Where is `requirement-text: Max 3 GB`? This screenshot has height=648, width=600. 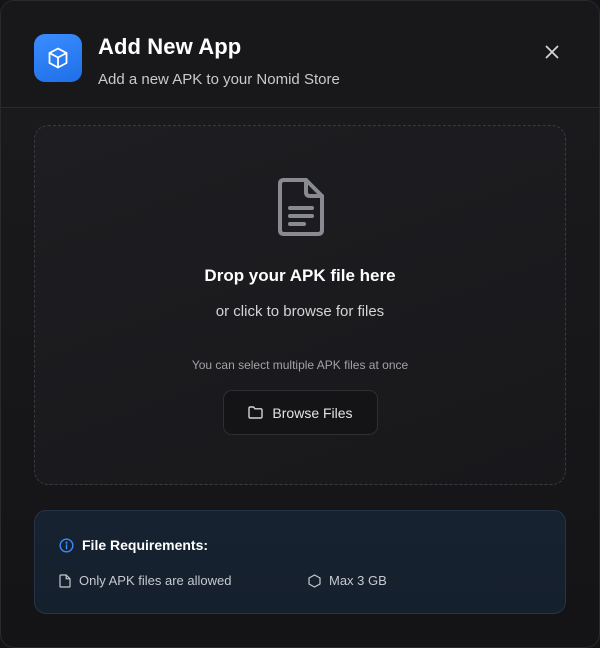
requirement-text: Max 3 GB is located at coordinates (358, 580).